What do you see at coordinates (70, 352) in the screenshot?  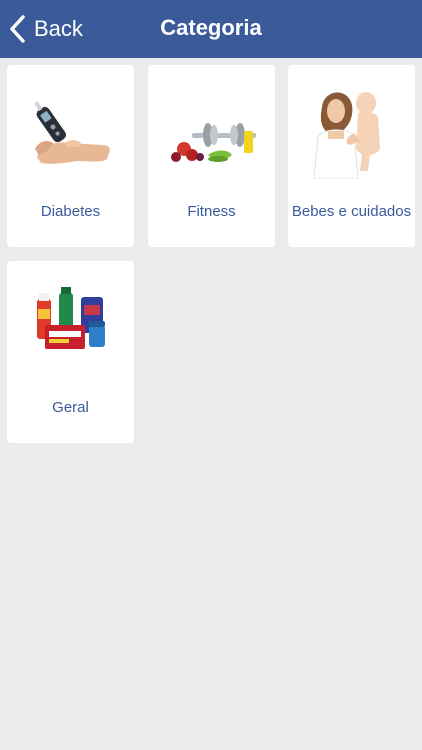 I see `category-tile-geral: Geral` at bounding box center [70, 352].